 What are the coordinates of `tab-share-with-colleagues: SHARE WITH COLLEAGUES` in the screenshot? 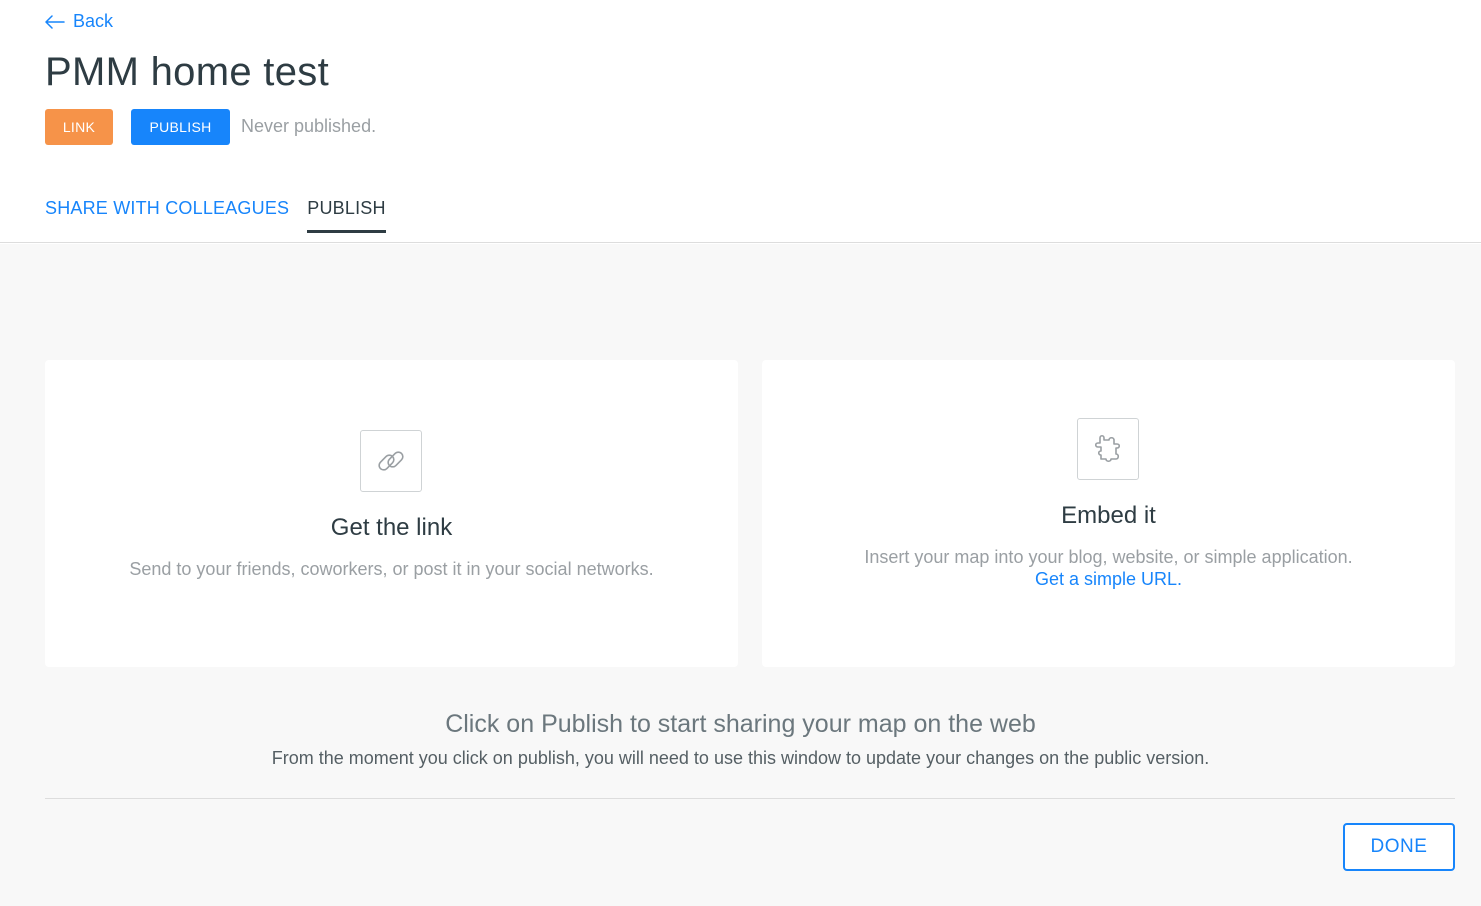 It's located at (167, 215).